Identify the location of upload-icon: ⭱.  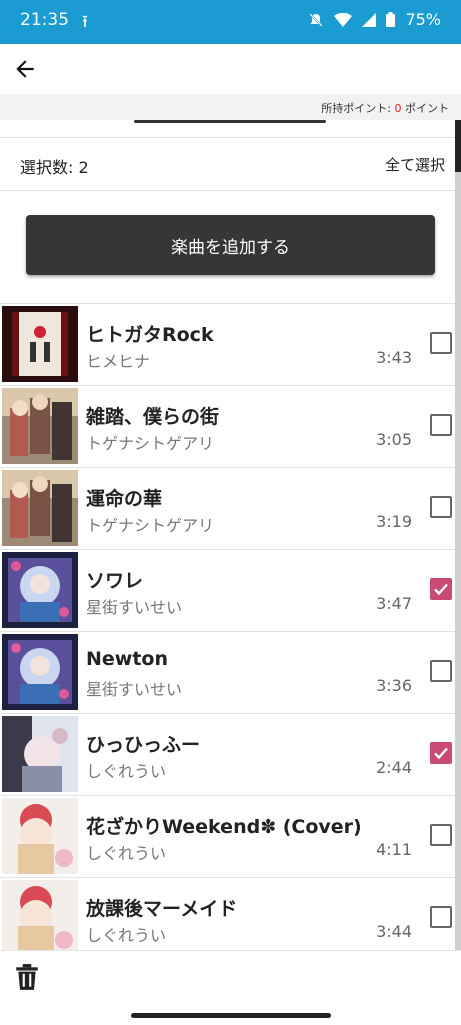
(85, 22).